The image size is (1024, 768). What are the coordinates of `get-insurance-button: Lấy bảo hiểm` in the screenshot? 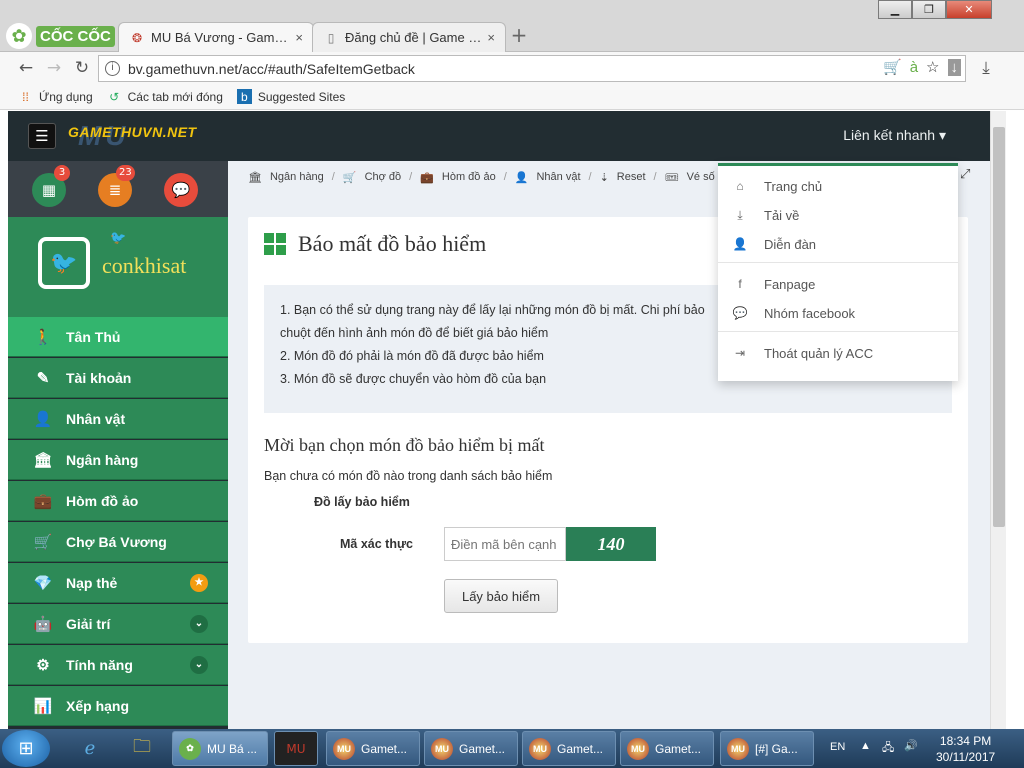 It's located at (501, 596).